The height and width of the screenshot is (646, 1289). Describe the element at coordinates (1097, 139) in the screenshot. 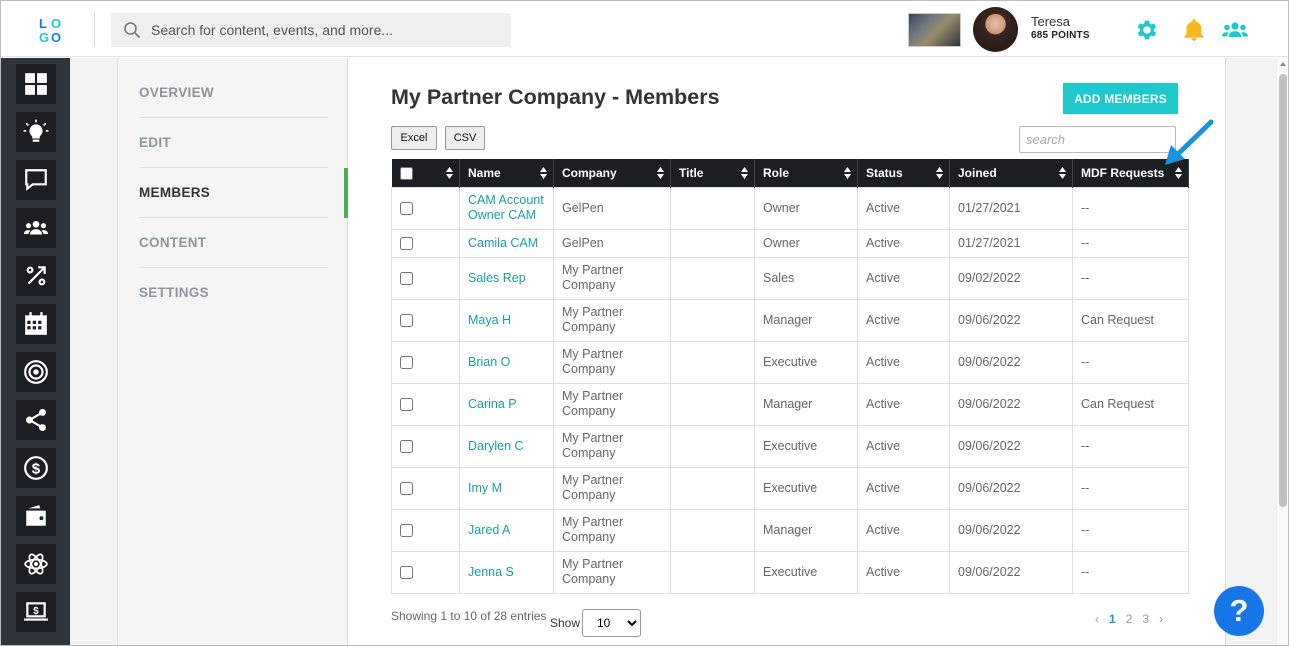

I see `table-search-input` at that location.